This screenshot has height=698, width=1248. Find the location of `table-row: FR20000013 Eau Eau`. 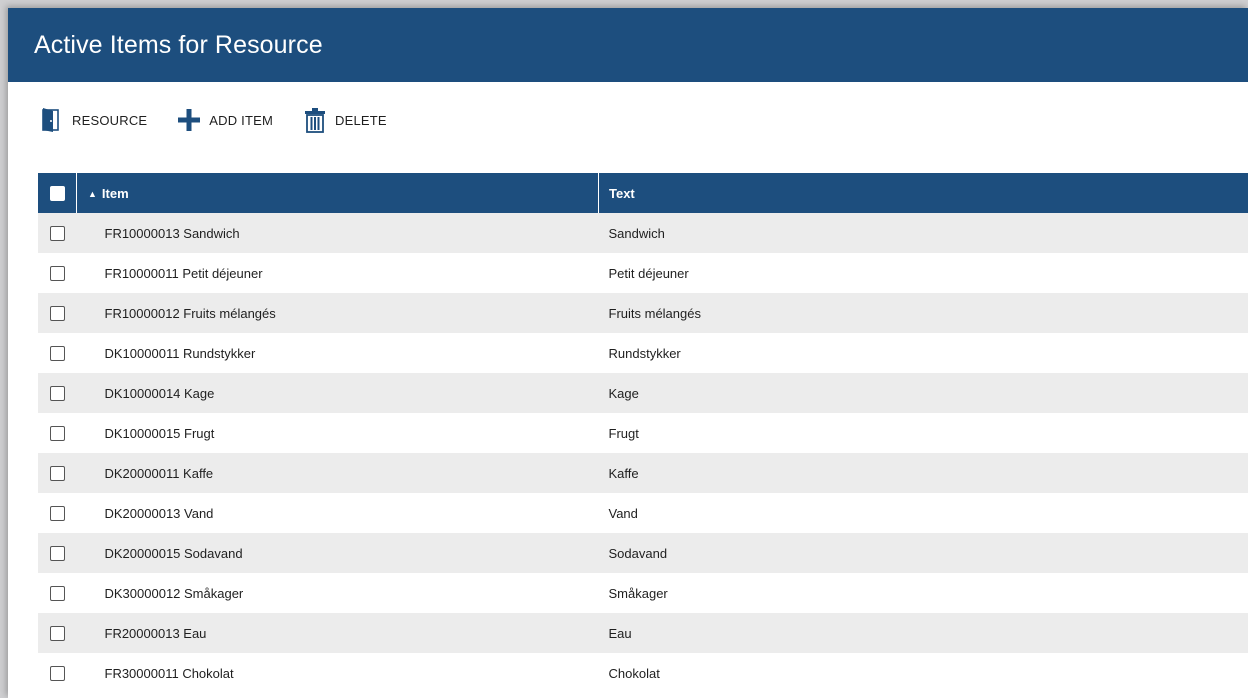

table-row: FR20000013 Eau Eau is located at coordinates (643, 633).